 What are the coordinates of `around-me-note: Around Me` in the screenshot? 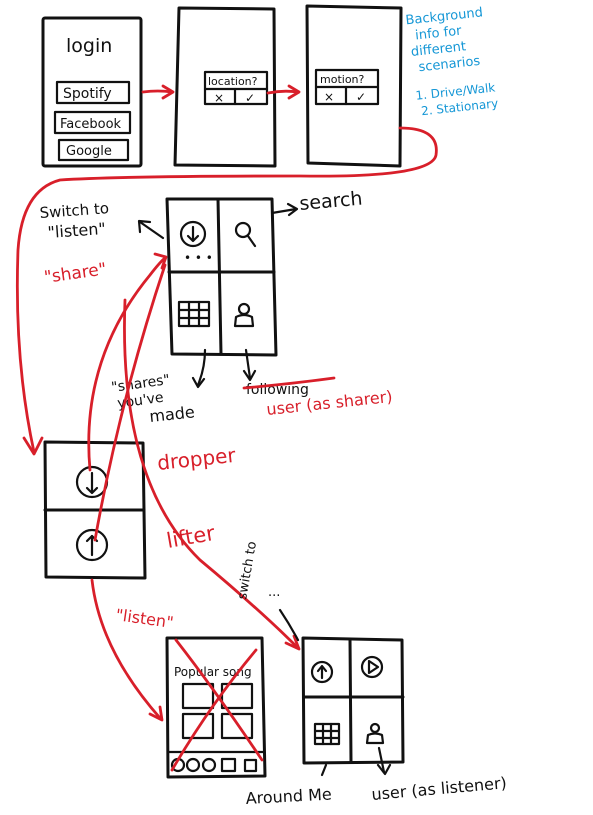 It's located at (288, 785).